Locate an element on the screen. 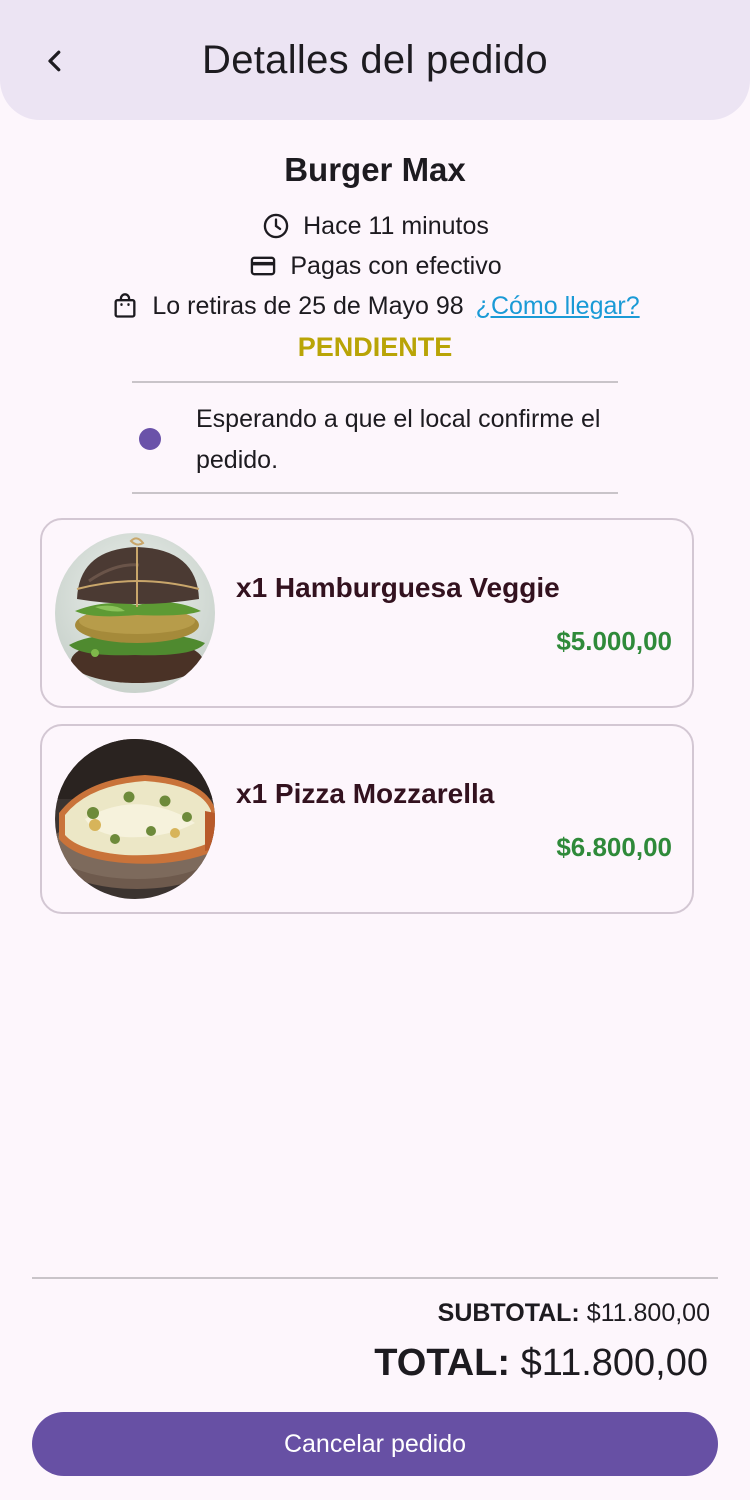 The width and height of the screenshot is (750, 1500). payment-method: Pagas con efectivo is located at coordinates (396, 266).